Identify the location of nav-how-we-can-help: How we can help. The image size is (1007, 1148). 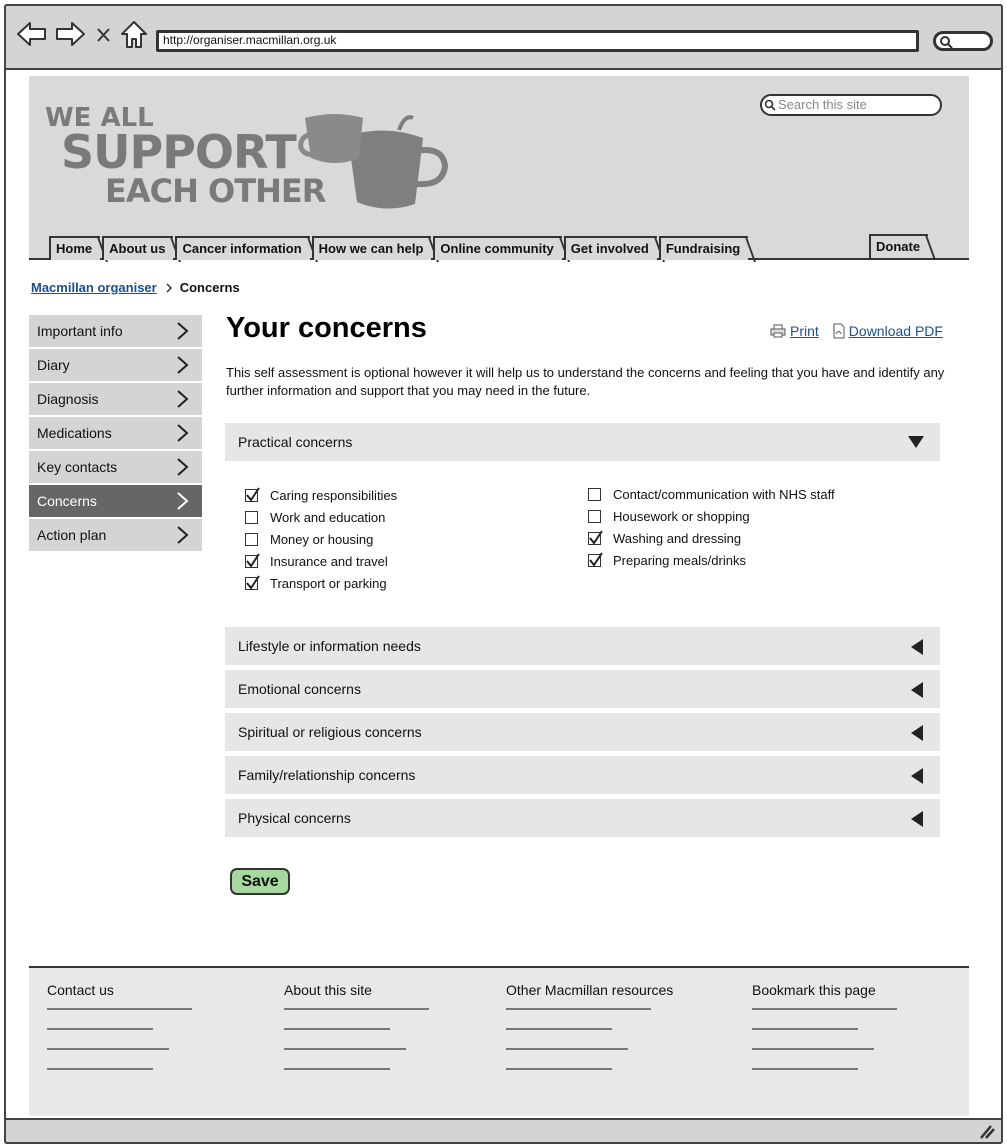
(371, 248).